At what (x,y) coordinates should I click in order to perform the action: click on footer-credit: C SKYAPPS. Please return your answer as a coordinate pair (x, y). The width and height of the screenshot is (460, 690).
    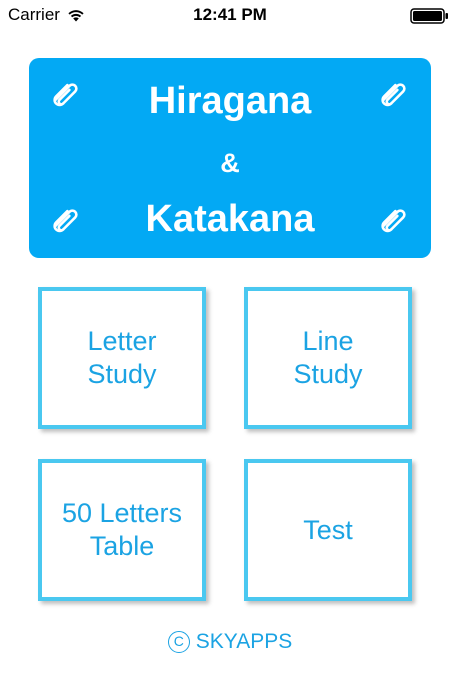
    Looking at the image, I should click on (230, 642).